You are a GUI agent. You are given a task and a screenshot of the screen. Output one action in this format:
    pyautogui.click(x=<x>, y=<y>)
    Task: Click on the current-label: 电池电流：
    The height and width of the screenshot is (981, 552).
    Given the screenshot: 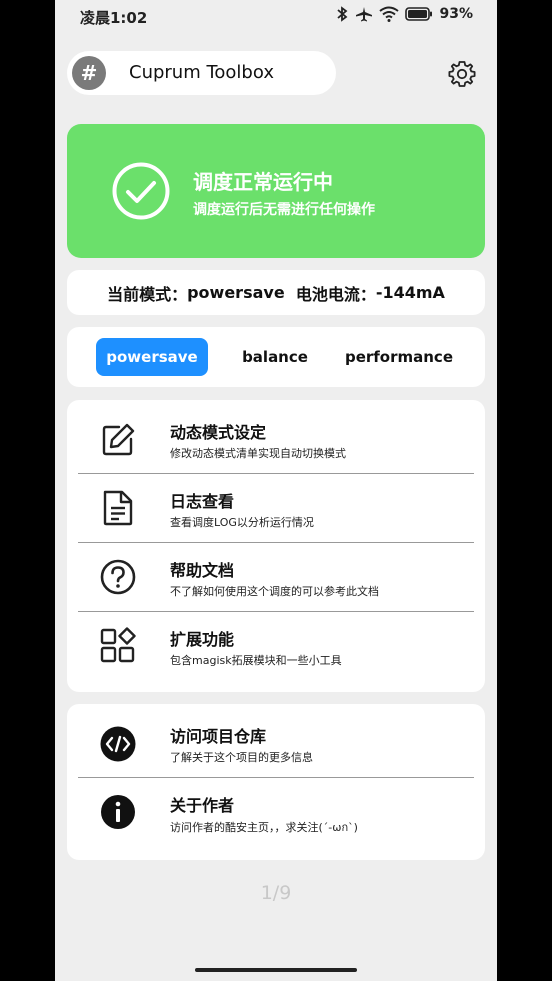 What is the action you would take?
    pyautogui.click(x=335, y=294)
    